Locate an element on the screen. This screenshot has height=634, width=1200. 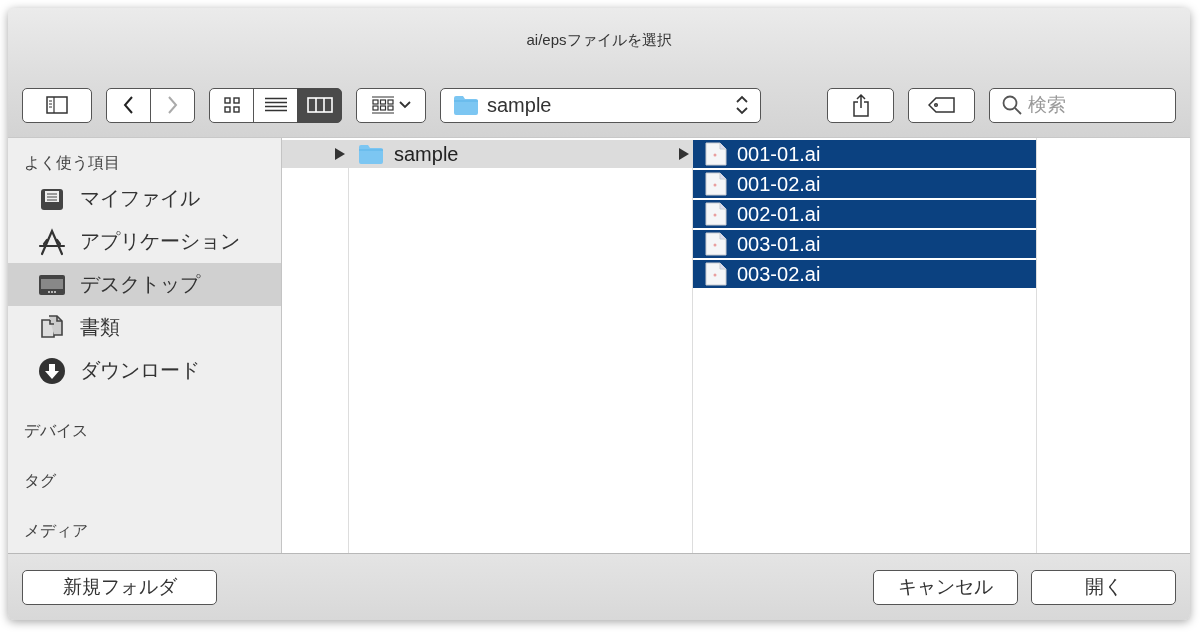
sidebar-section-header: タグ is located at coordinates (40, 481).